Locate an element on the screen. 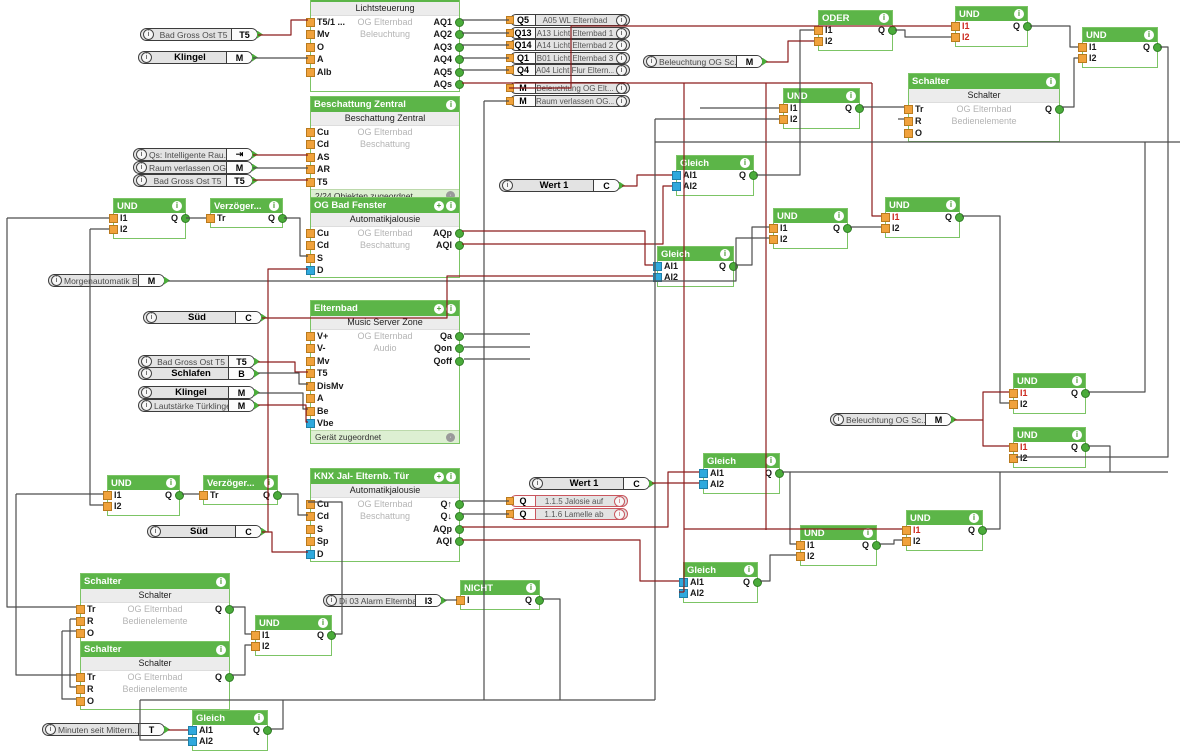 This screenshot has width=1189, height=755. output-port-Qa is located at coordinates (459, 336).